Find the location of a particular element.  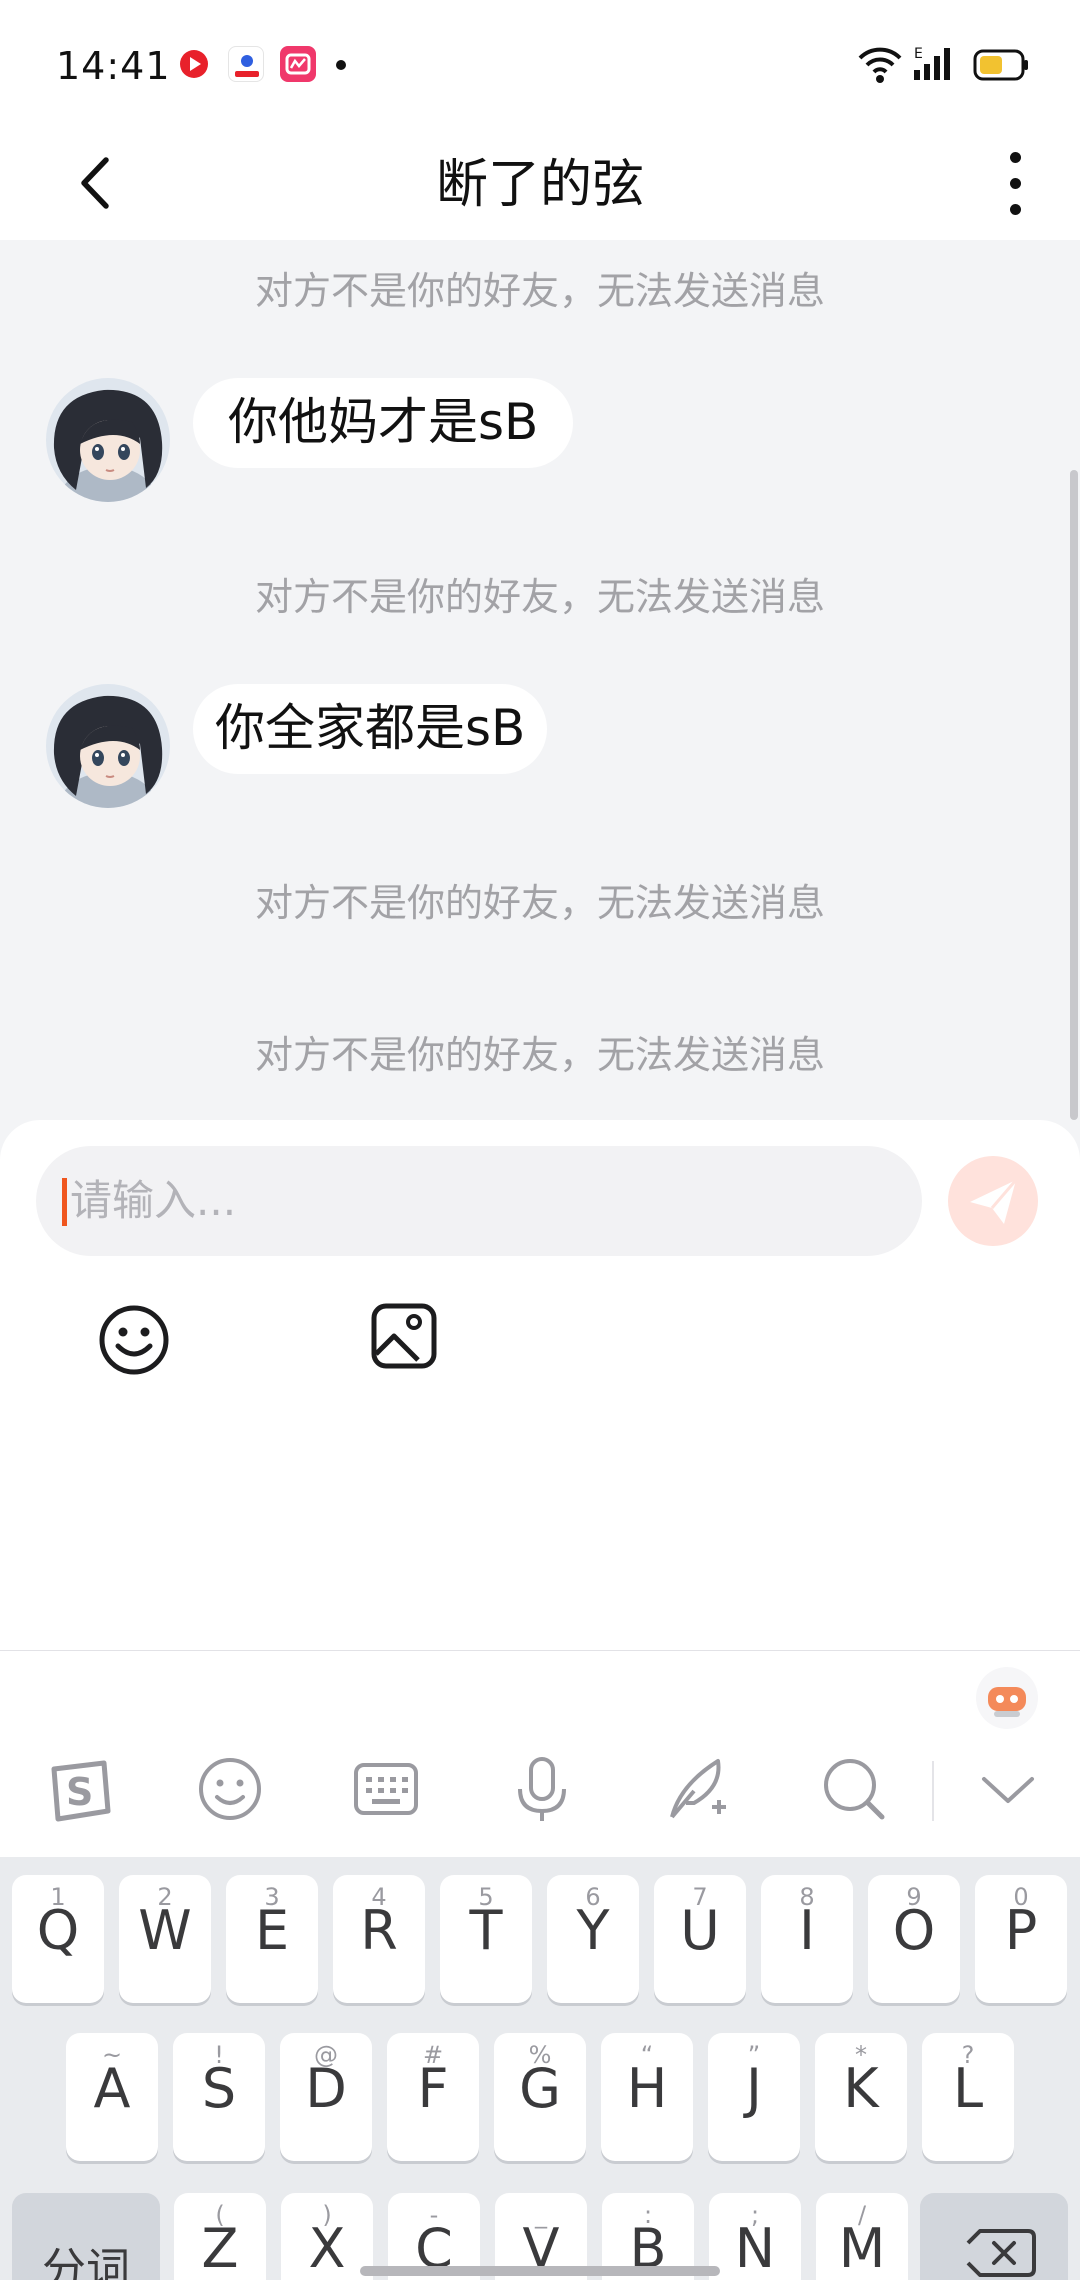

key-label: G is located at coordinates (540, 2088).